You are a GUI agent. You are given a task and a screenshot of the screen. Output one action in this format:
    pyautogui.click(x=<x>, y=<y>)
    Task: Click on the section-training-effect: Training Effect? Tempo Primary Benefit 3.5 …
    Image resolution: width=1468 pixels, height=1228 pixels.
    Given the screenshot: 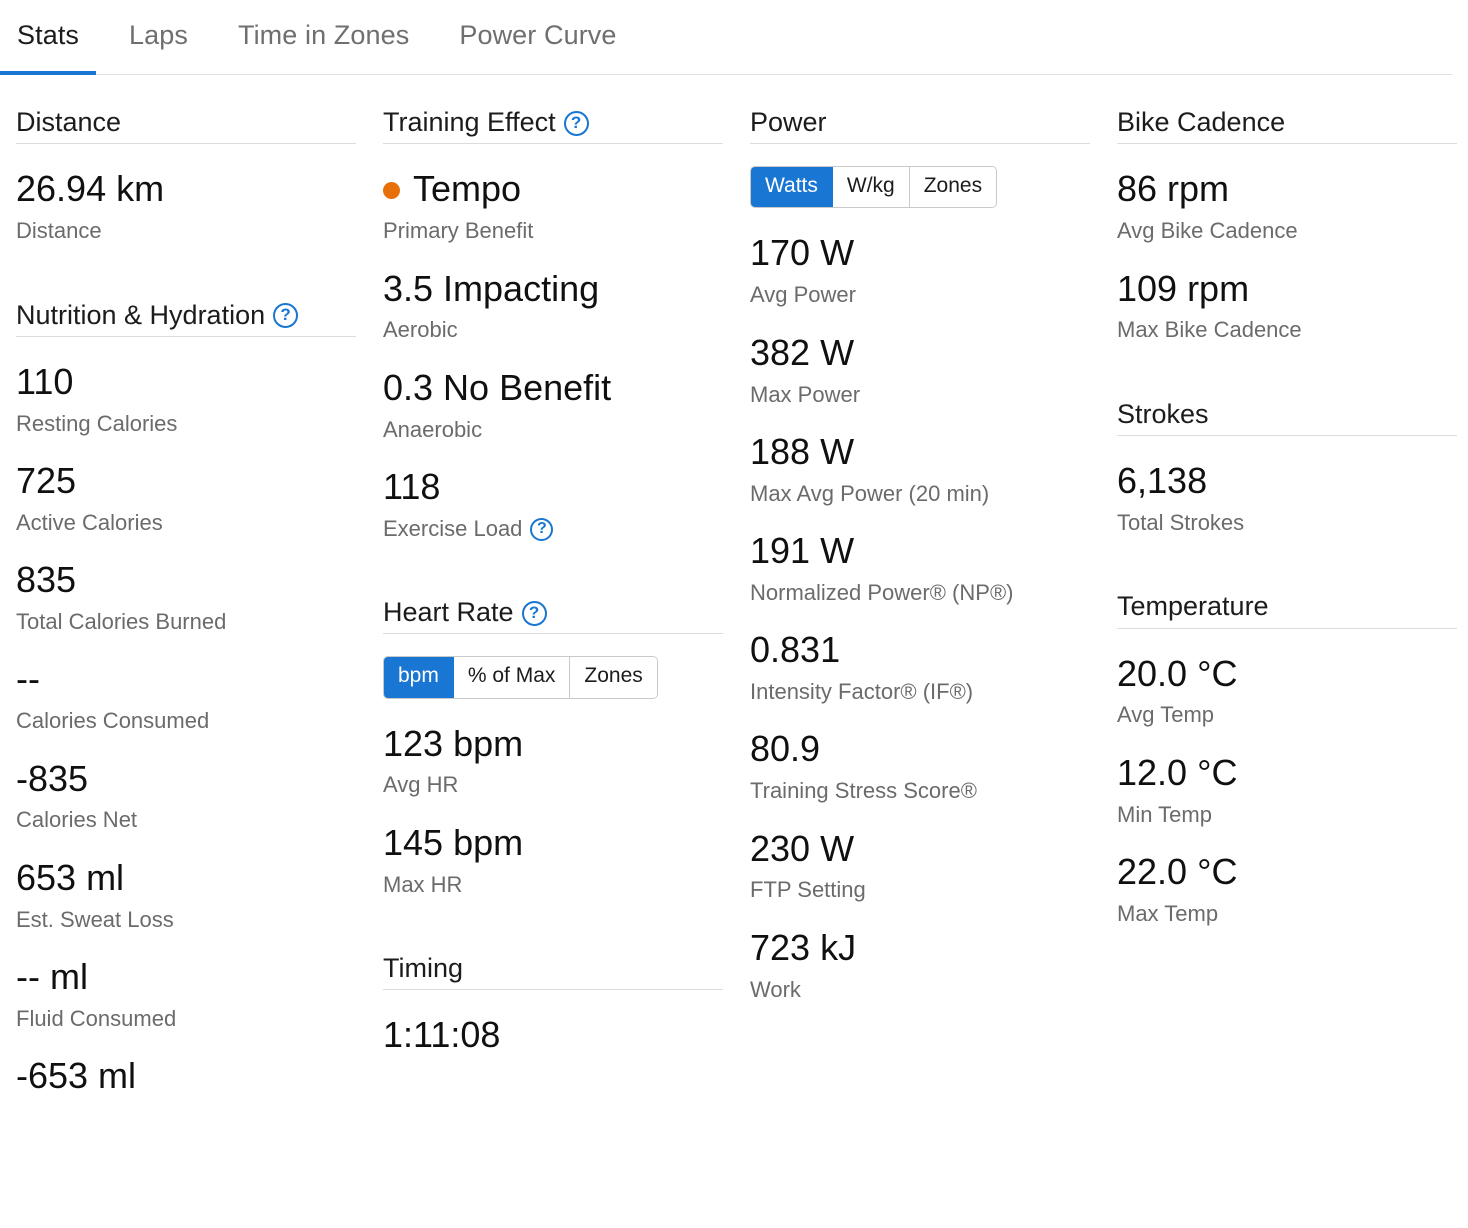 What is the action you would take?
    pyautogui.click(x=553, y=324)
    